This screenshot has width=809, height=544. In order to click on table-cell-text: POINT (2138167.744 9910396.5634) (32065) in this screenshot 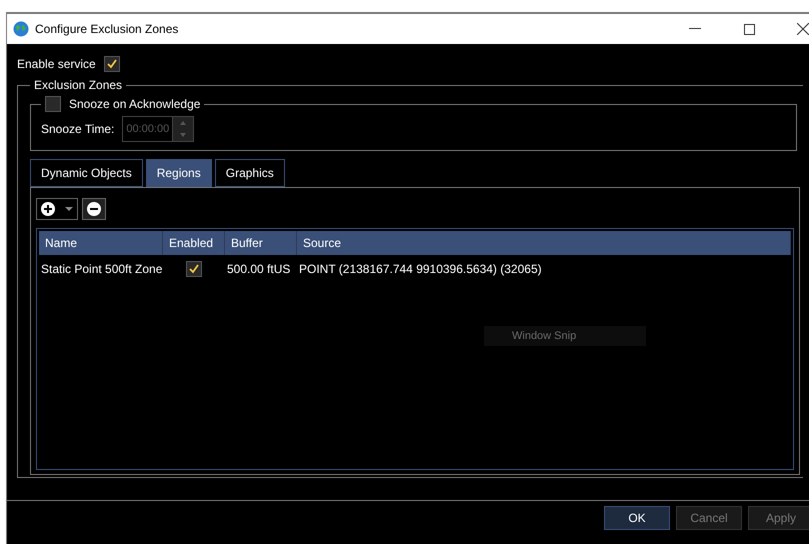, I will do `click(420, 269)`.